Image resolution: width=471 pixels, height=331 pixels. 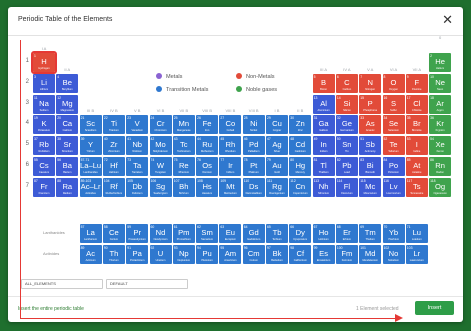 I want to click on element-cell-rh: 45 Rh Rhodium, so click(x=230, y=146).